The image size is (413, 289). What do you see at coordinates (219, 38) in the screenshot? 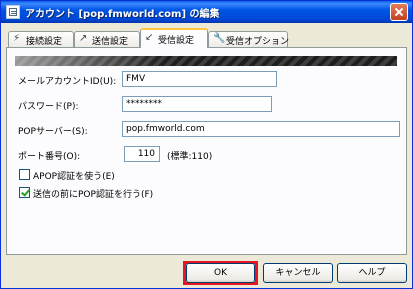
I see `receive-options-icon: 🔧` at bounding box center [219, 38].